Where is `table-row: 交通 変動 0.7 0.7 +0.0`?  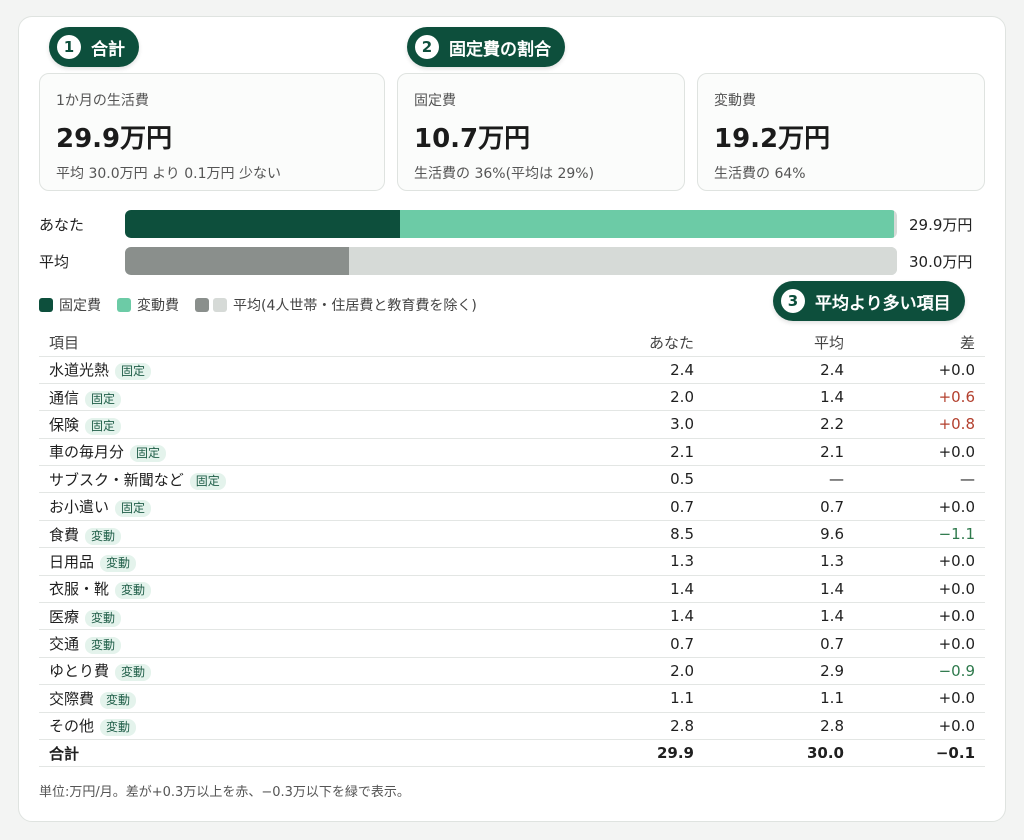 table-row: 交通 変動 0.7 0.7 +0.0 is located at coordinates (512, 643).